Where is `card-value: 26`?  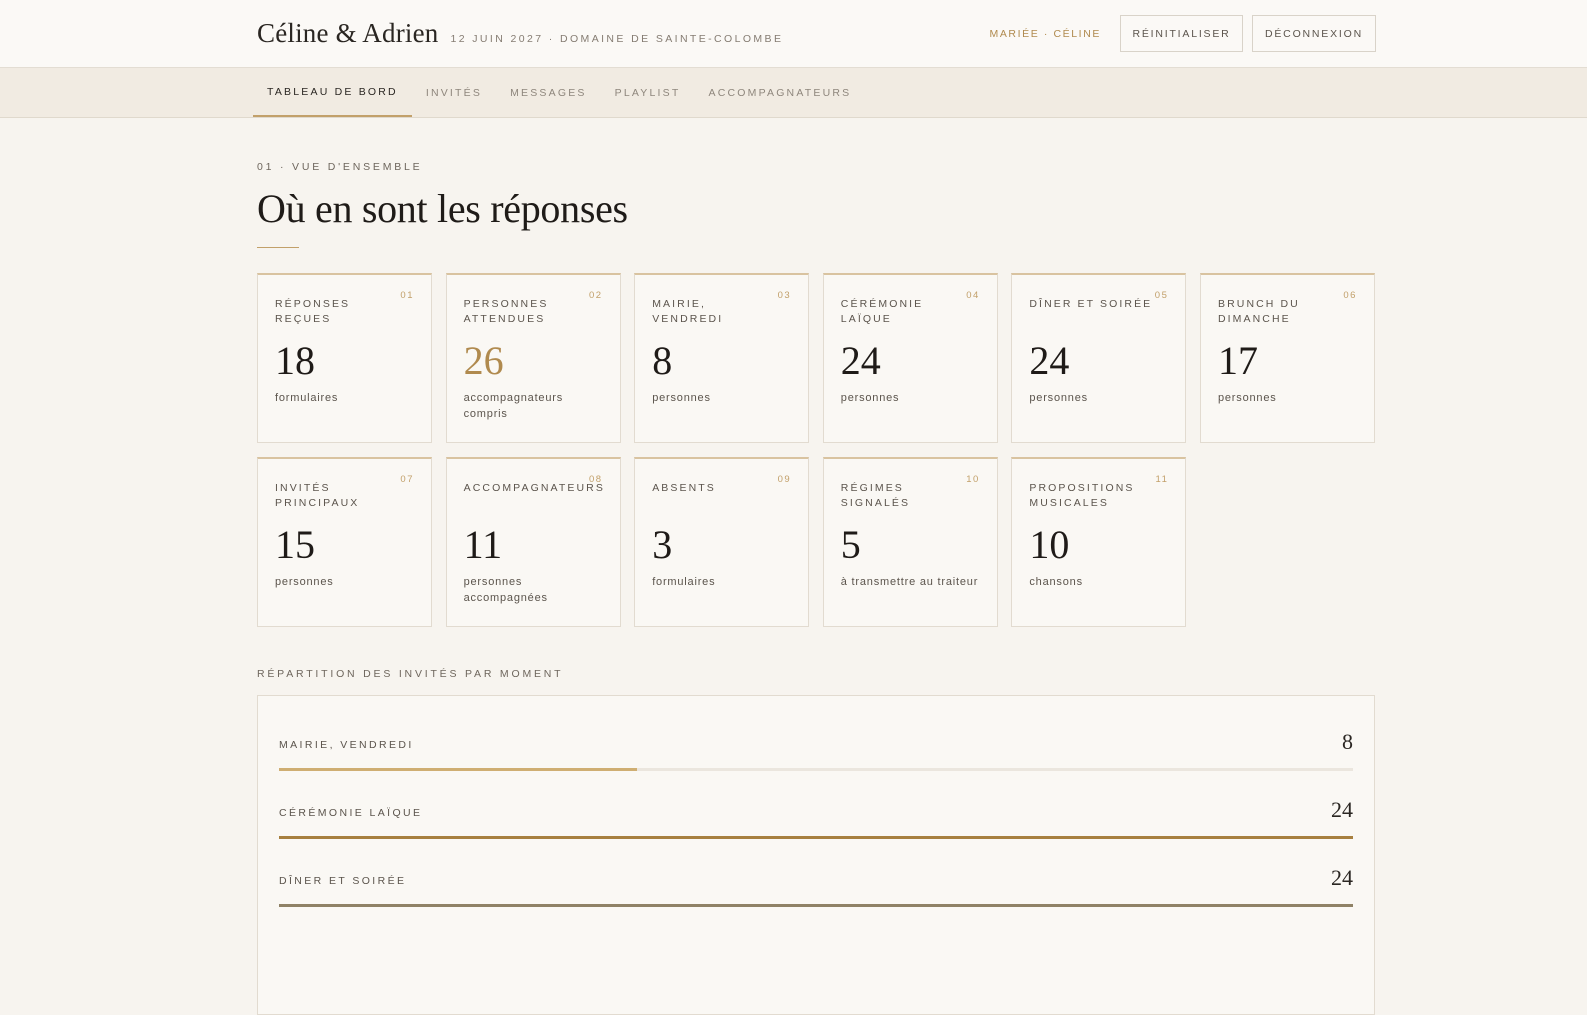
card-value: 26 is located at coordinates (483, 360).